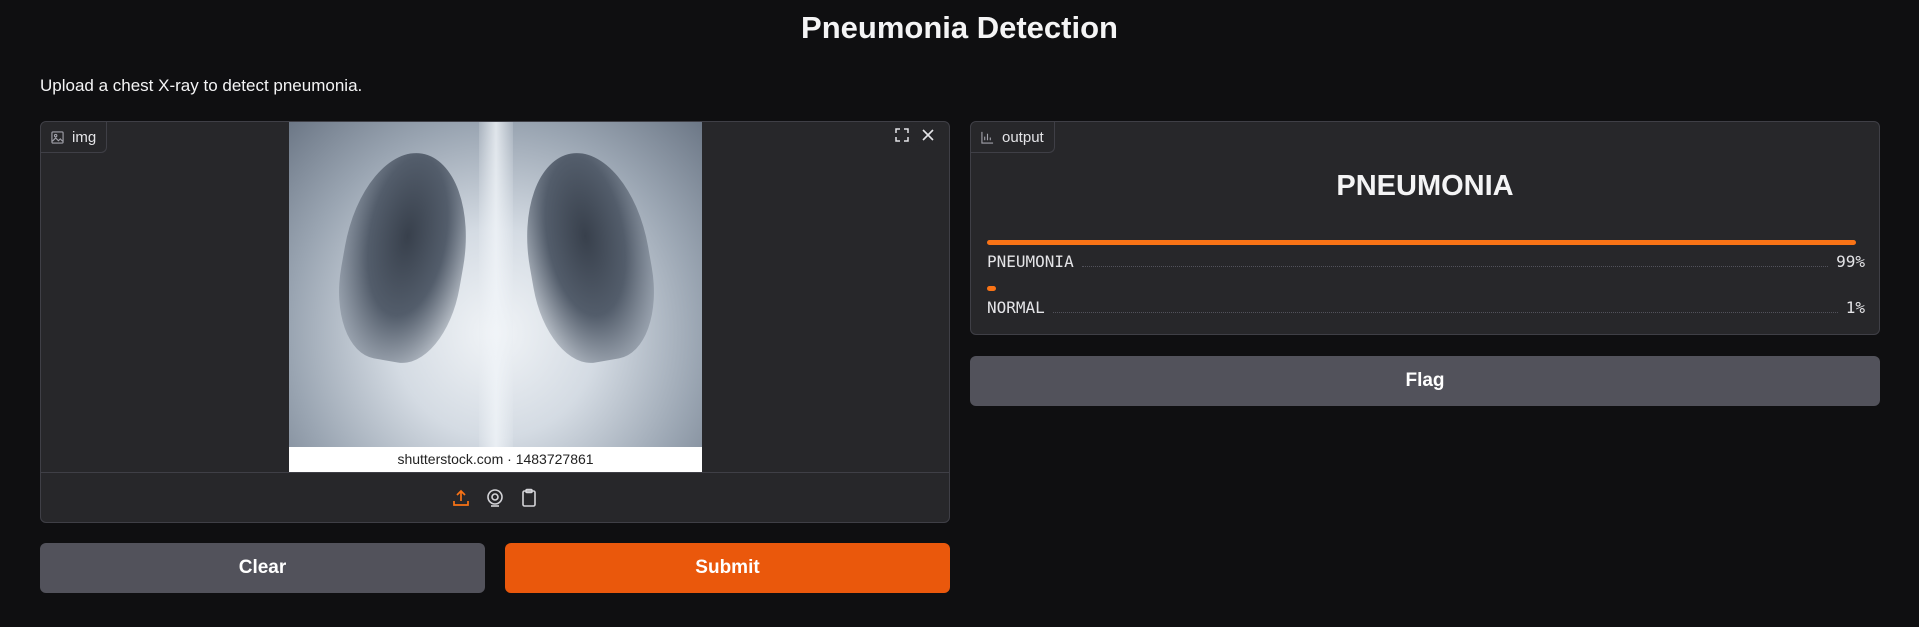  Describe the element at coordinates (495, 459) in the screenshot. I see `image-watermark: shutterstock.com · 1483727861` at that location.